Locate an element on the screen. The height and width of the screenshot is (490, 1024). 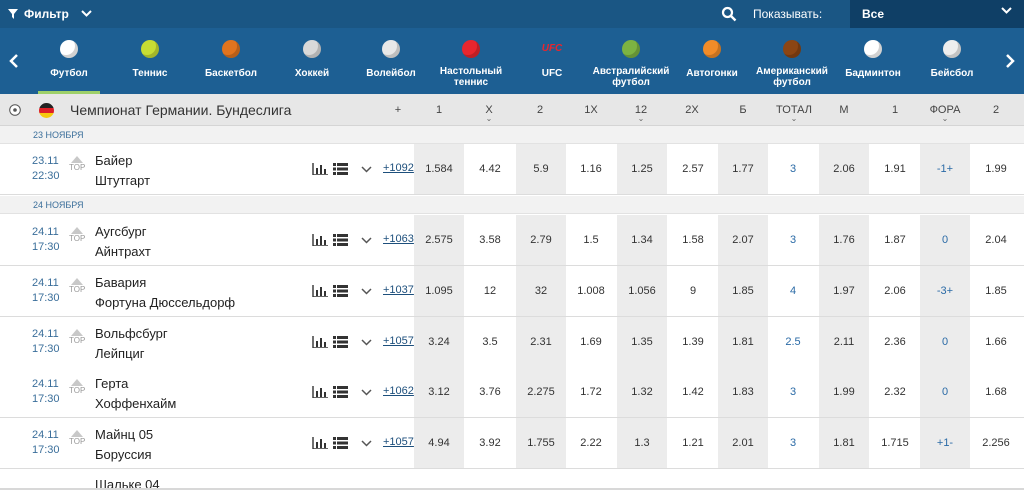
match-teams: Вольфсбург Лейпциг is located at coordinates (131, 344).